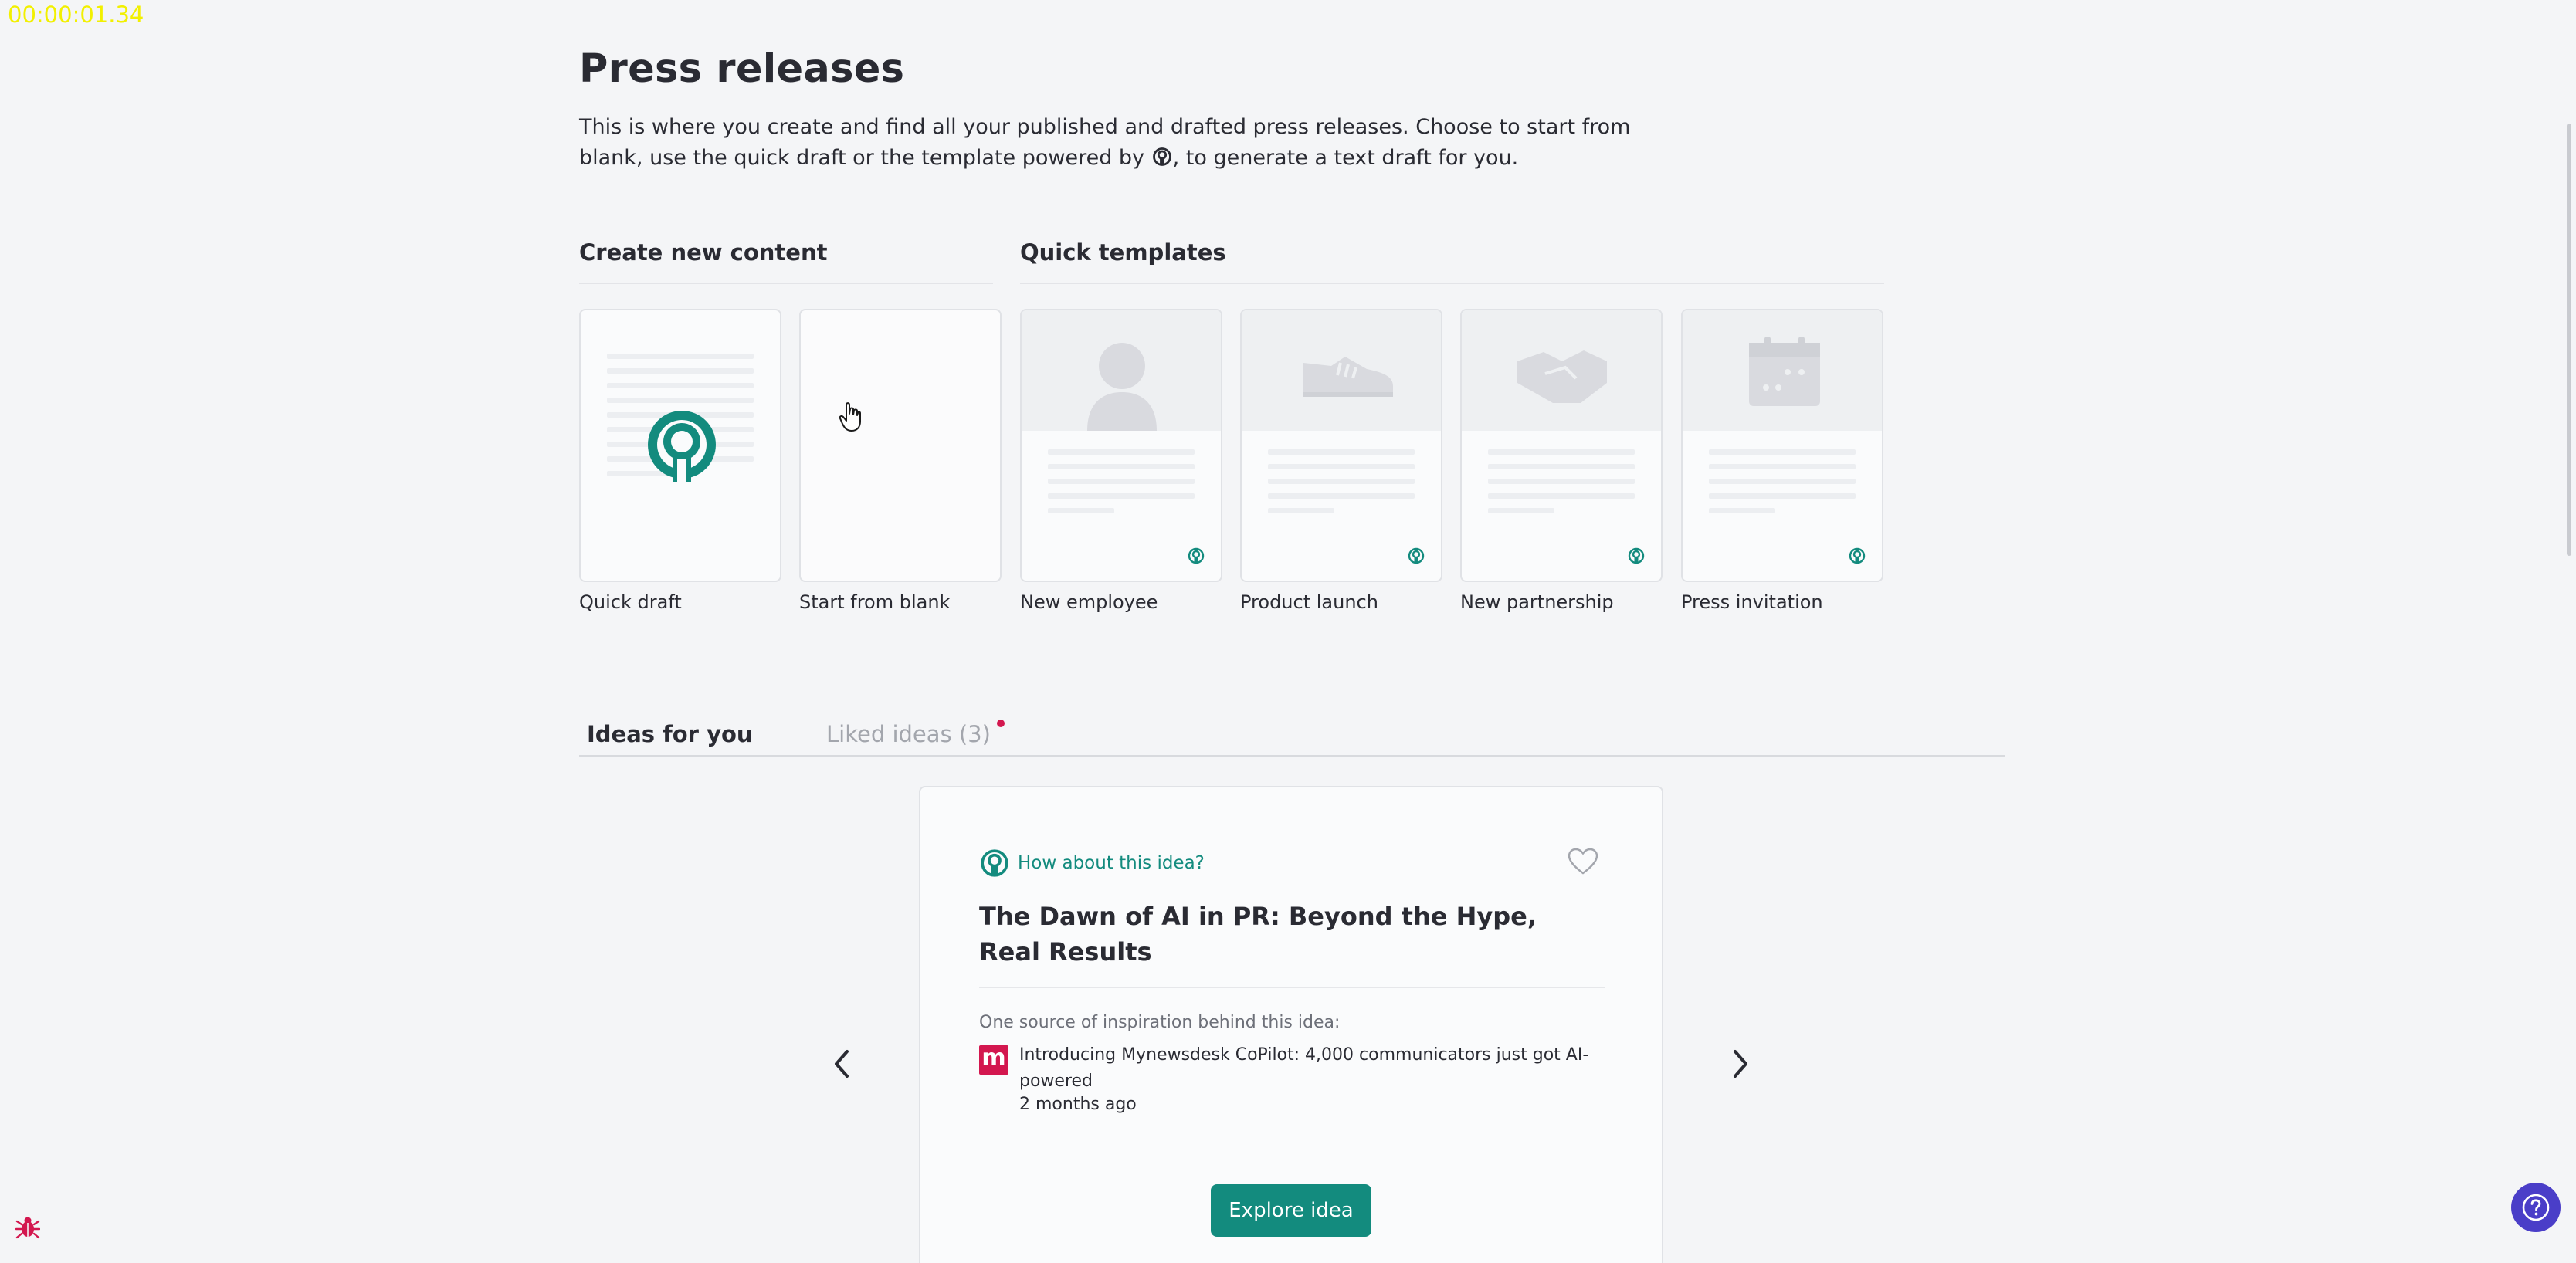 The width and height of the screenshot is (2576, 1263). I want to click on press-invitation-label: Press invitation, so click(1752, 602).